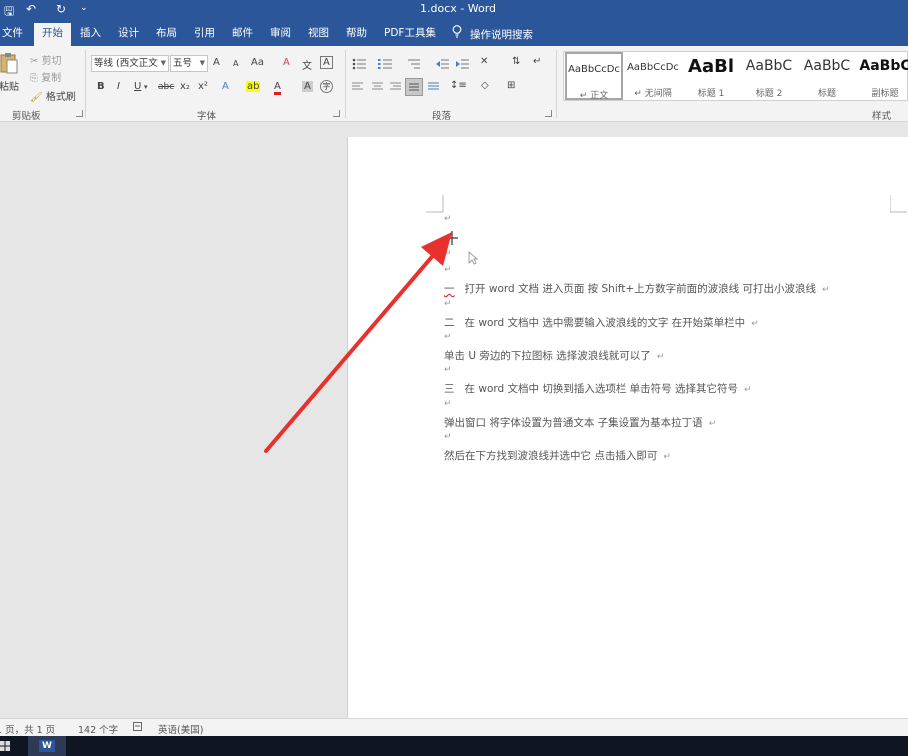 This screenshot has height=756, width=908. What do you see at coordinates (235, 63) in the screenshot?
I see `shrink-font-button: A` at bounding box center [235, 63].